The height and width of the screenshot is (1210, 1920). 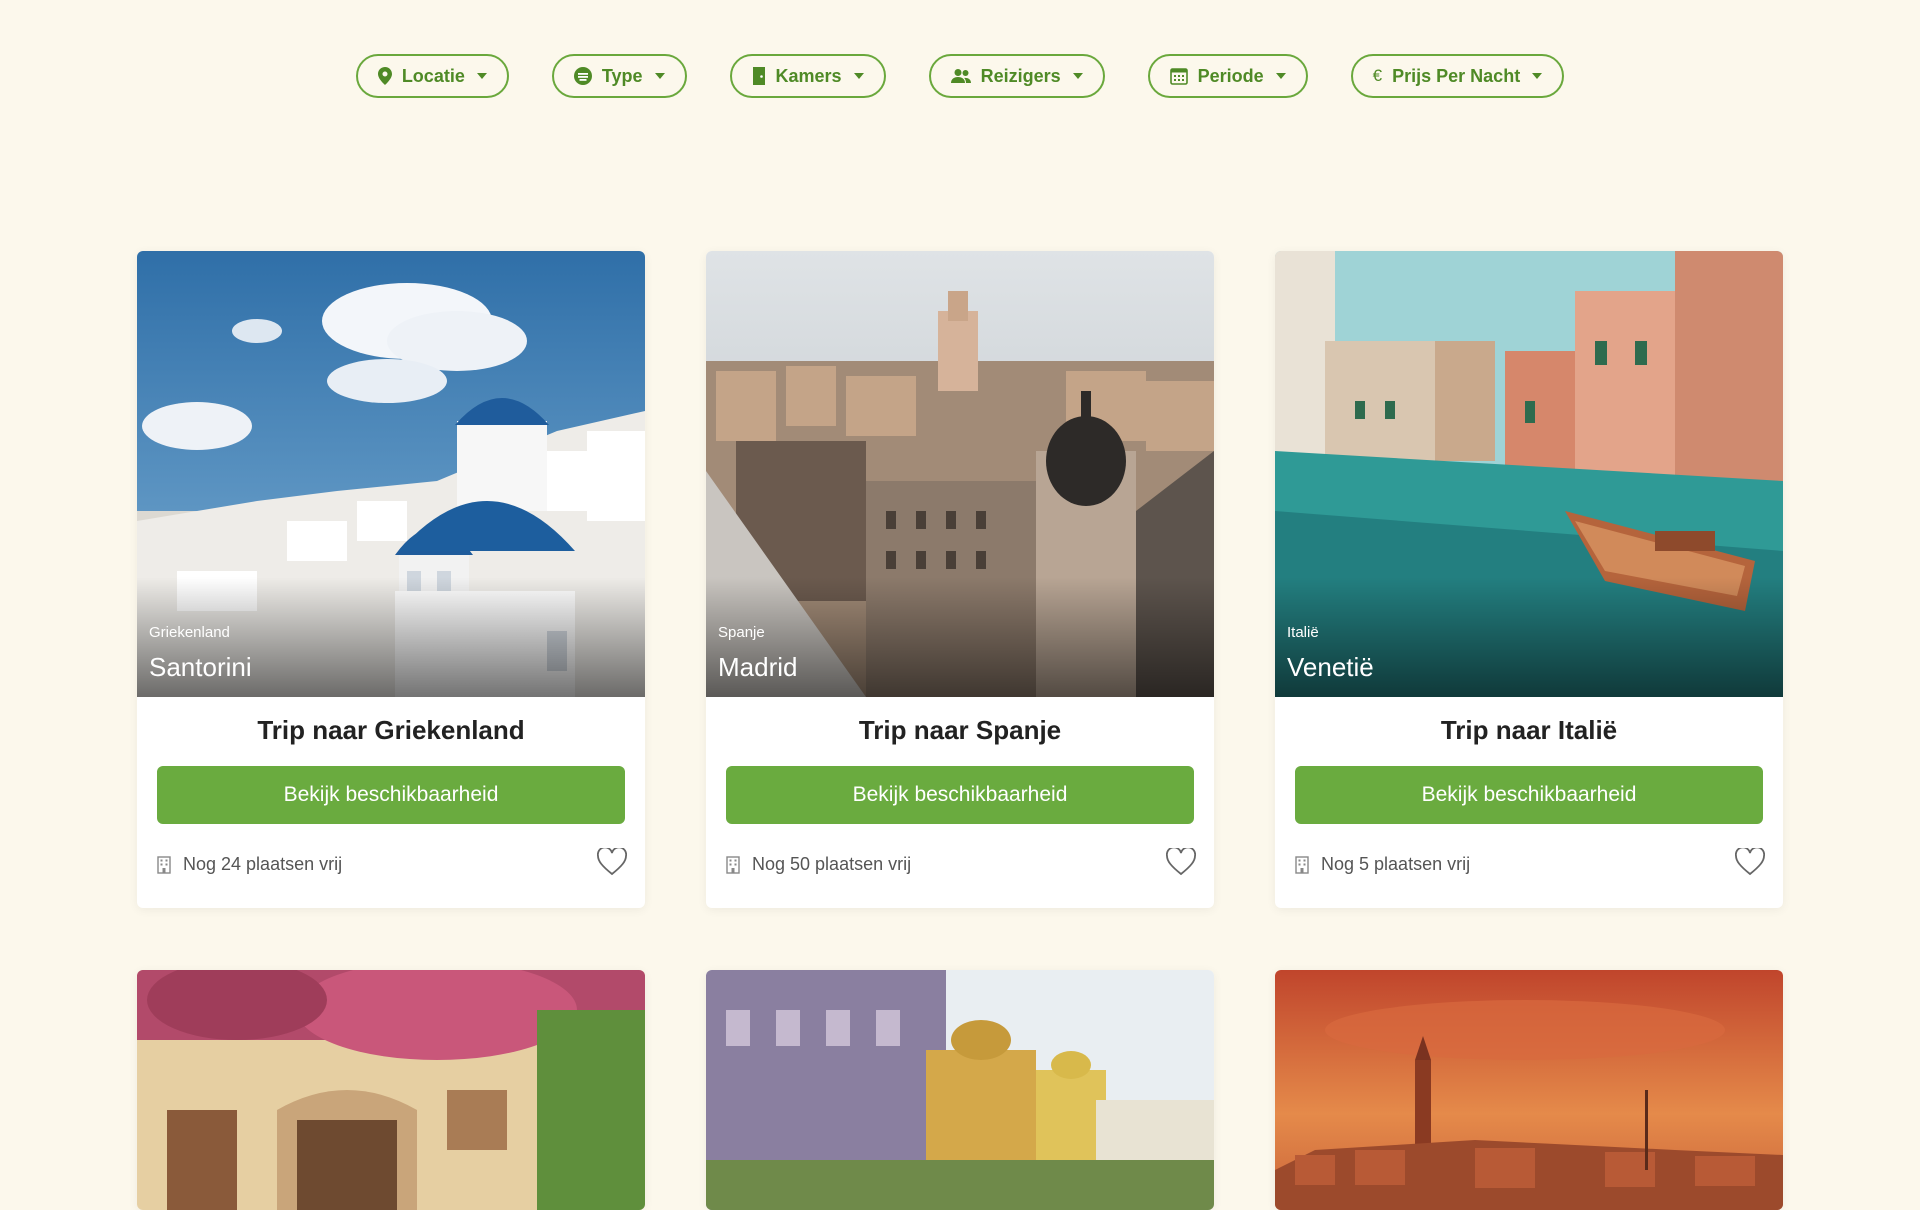 I want to click on door-icon, so click(x=758, y=76).